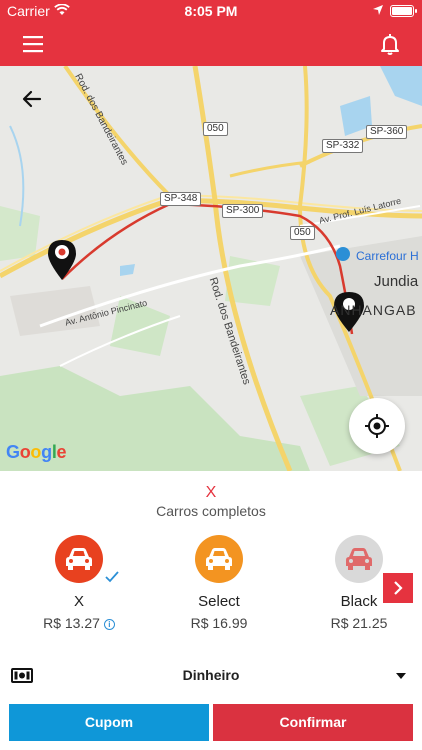  Describe the element at coordinates (109, 722) in the screenshot. I see `coupon-button: Cupom` at that location.